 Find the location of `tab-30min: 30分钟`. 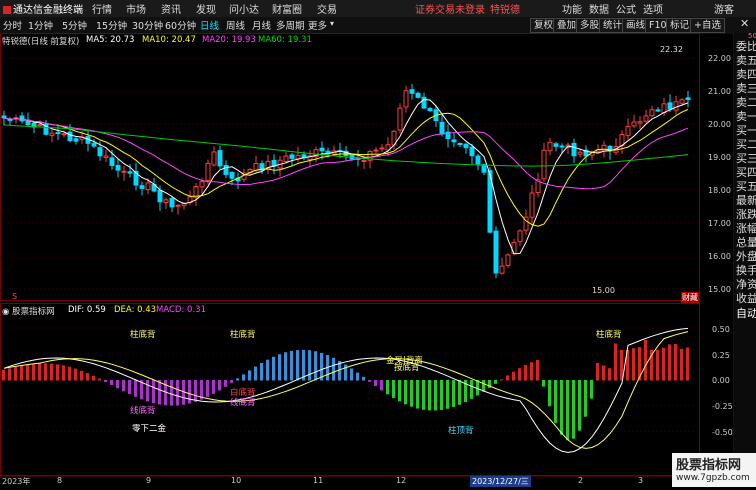

tab-30min: 30分钟 is located at coordinates (147, 25).